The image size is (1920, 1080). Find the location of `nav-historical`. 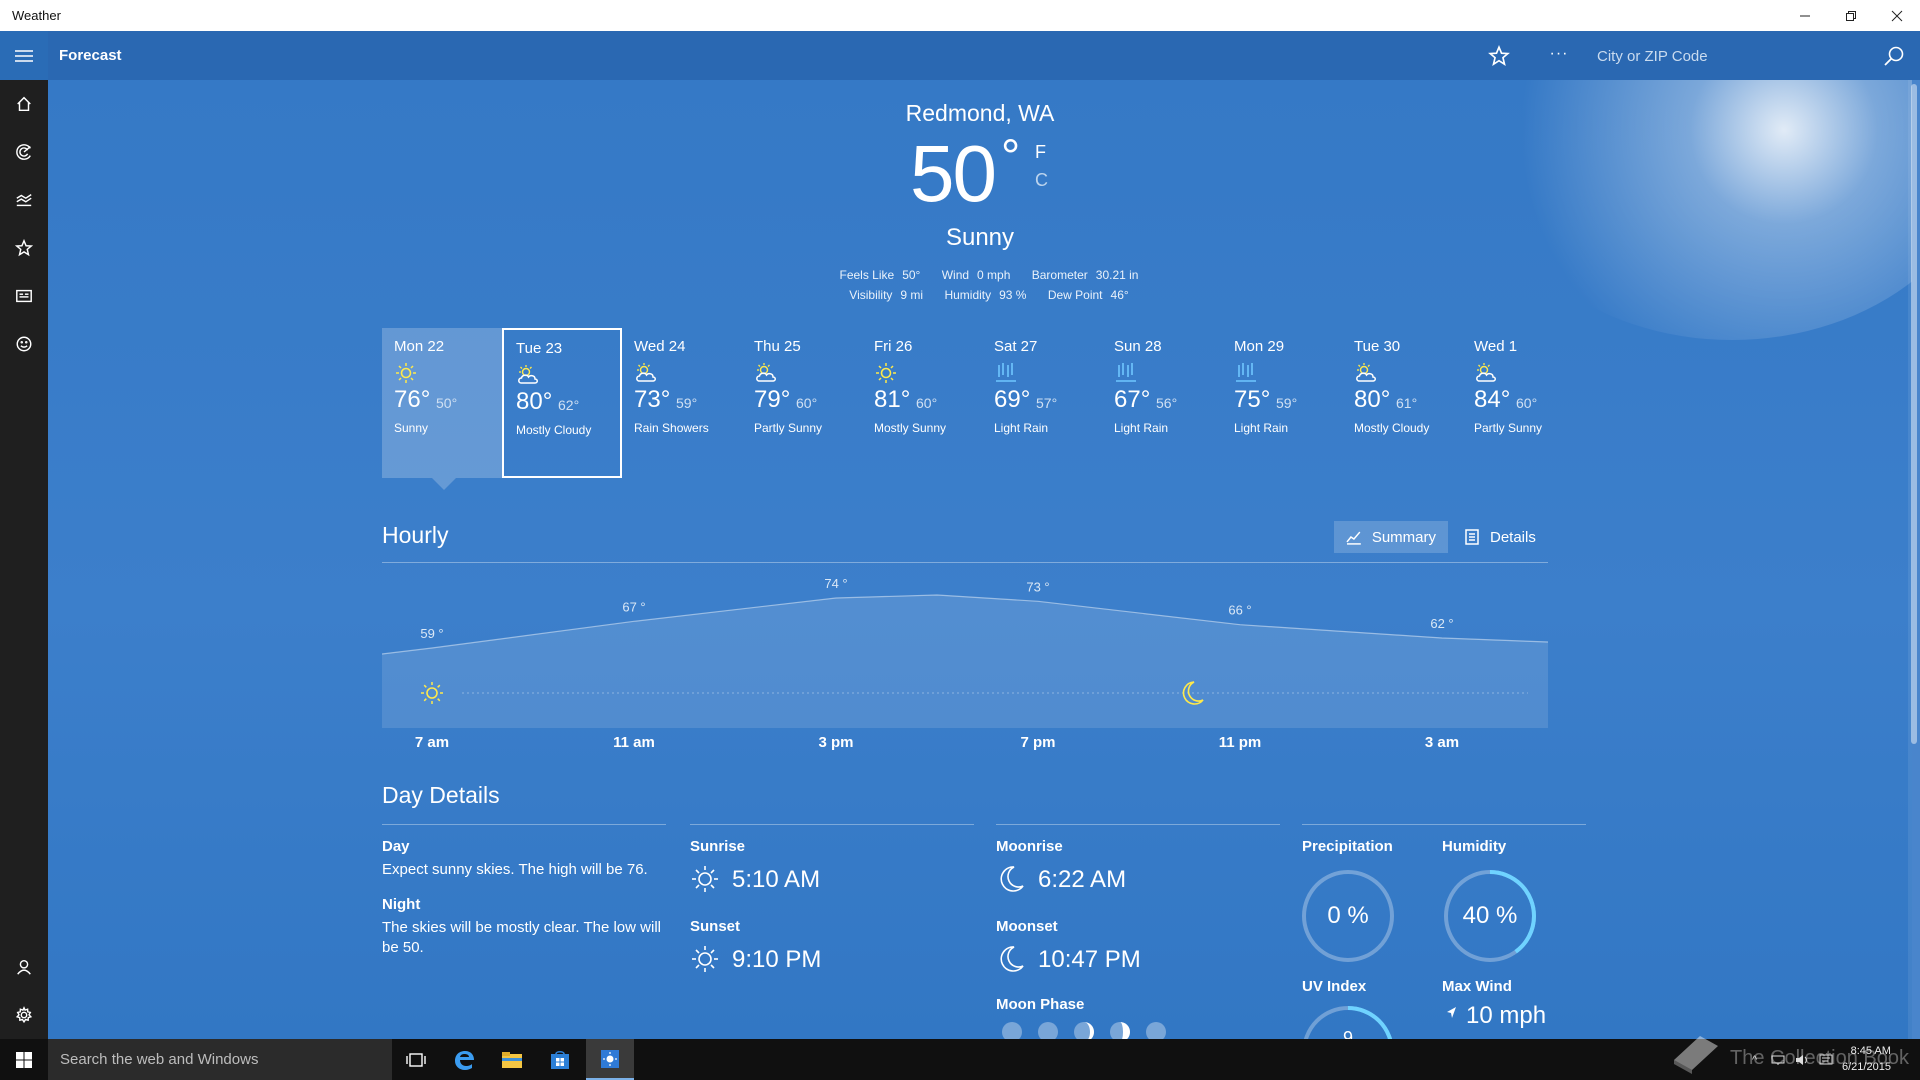

nav-historical is located at coordinates (24, 200).